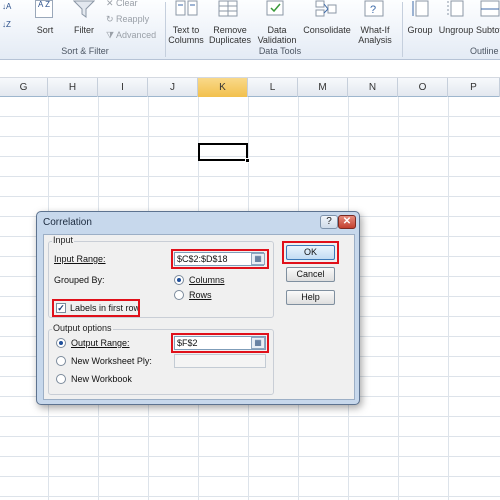 Image resolution: width=500 pixels, height=500 pixels. What do you see at coordinates (455, 8) in the screenshot?
I see `ungroup-icon` at bounding box center [455, 8].